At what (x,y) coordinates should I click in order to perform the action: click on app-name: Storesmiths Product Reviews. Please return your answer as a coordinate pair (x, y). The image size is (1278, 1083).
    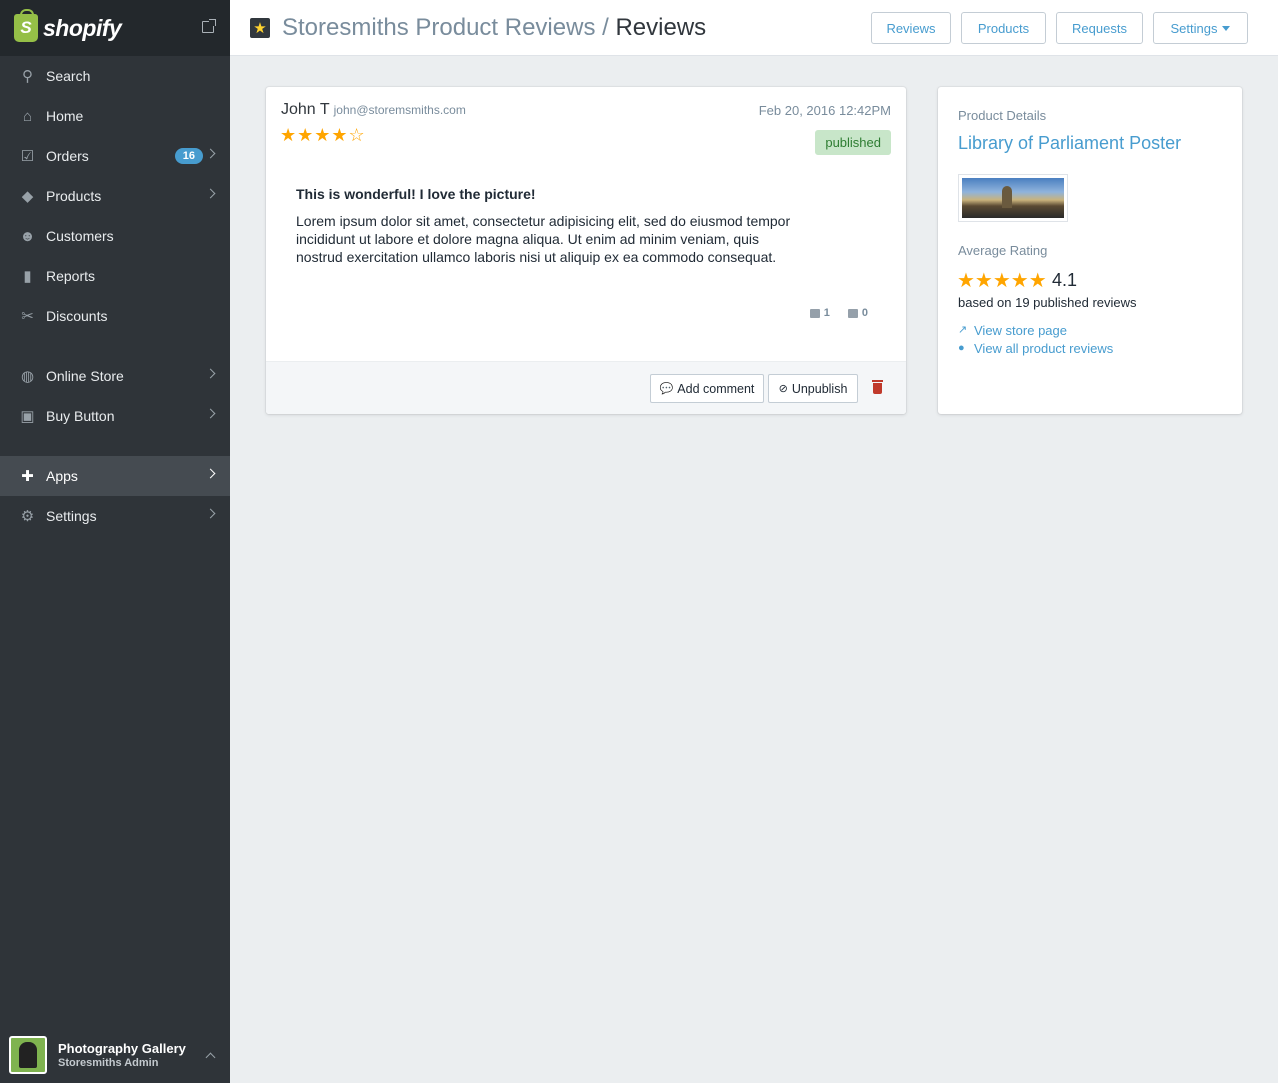
    Looking at the image, I should click on (438, 27).